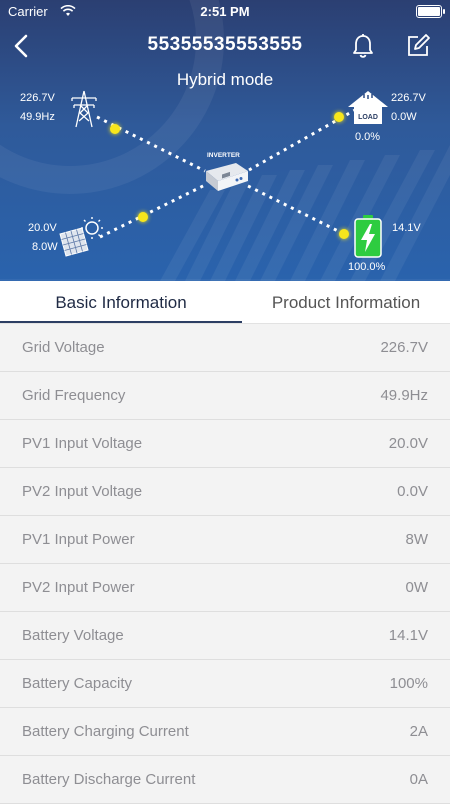 Image resolution: width=450 pixels, height=804 pixels. I want to click on row-label: Battery Voltage, so click(73, 635).